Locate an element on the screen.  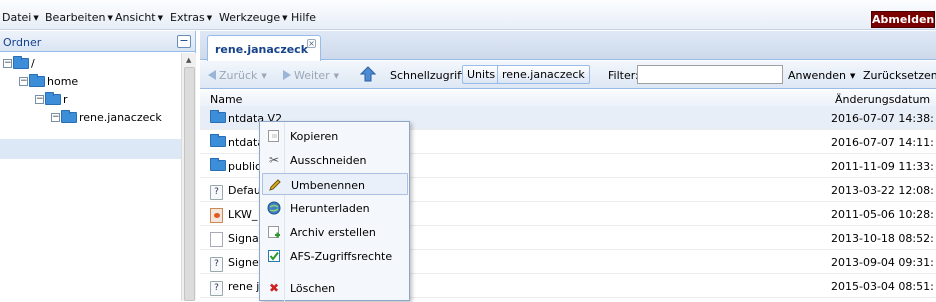
tab-rene-janaczeck: rene.janaczeck × is located at coordinates (264, 48).